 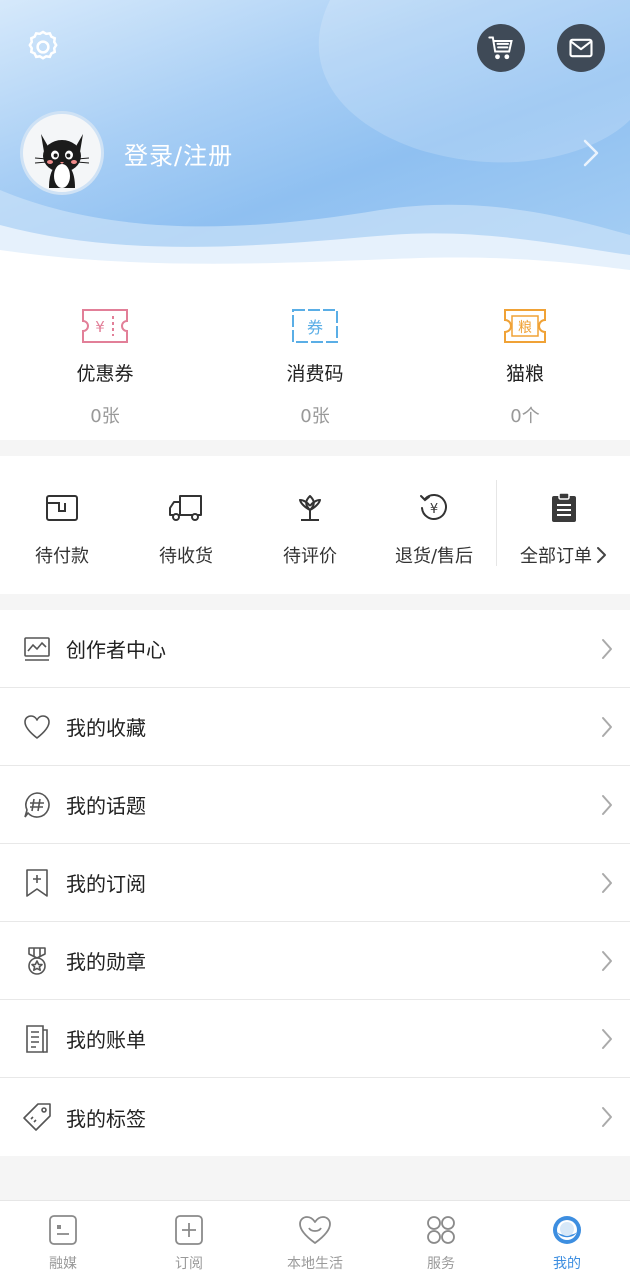 I want to click on menu-label: 我的收藏, so click(x=106, y=728).